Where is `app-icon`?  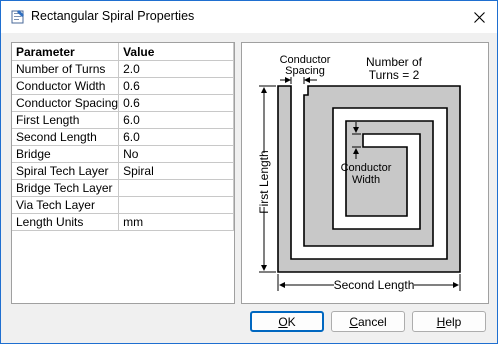 app-icon is located at coordinates (17, 17).